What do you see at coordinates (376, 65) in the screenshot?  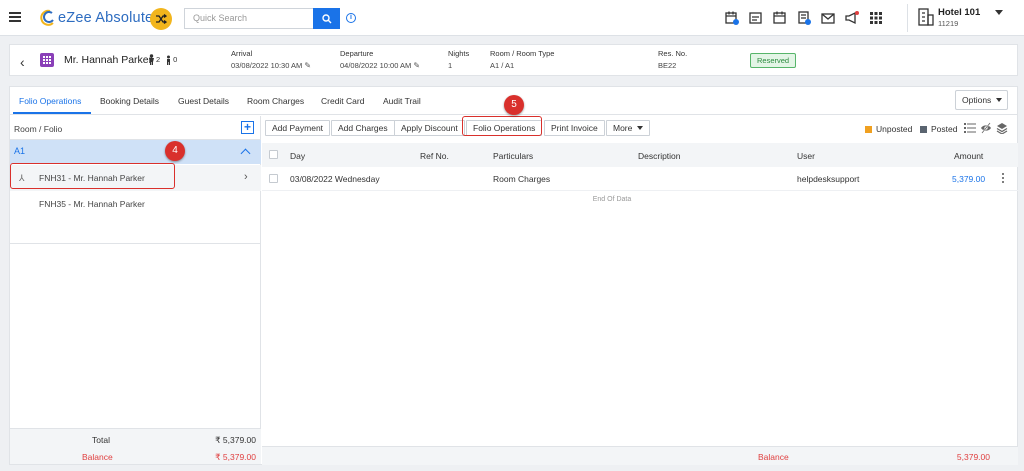 I see `departure-value: 04/08/2022 10:00 AM` at bounding box center [376, 65].